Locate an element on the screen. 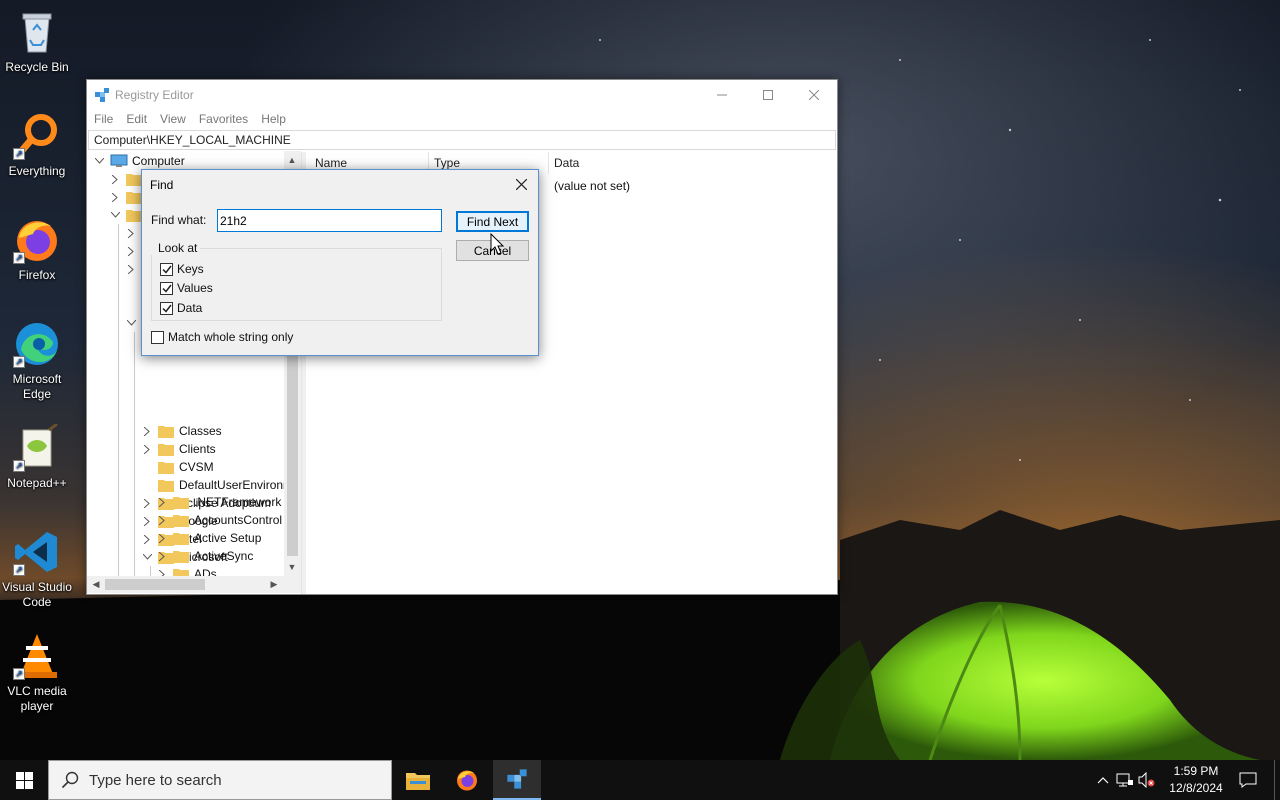 Image resolution: width=1280 pixels, height=800 pixels. menu-file: File is located at coordinates (103, 119).